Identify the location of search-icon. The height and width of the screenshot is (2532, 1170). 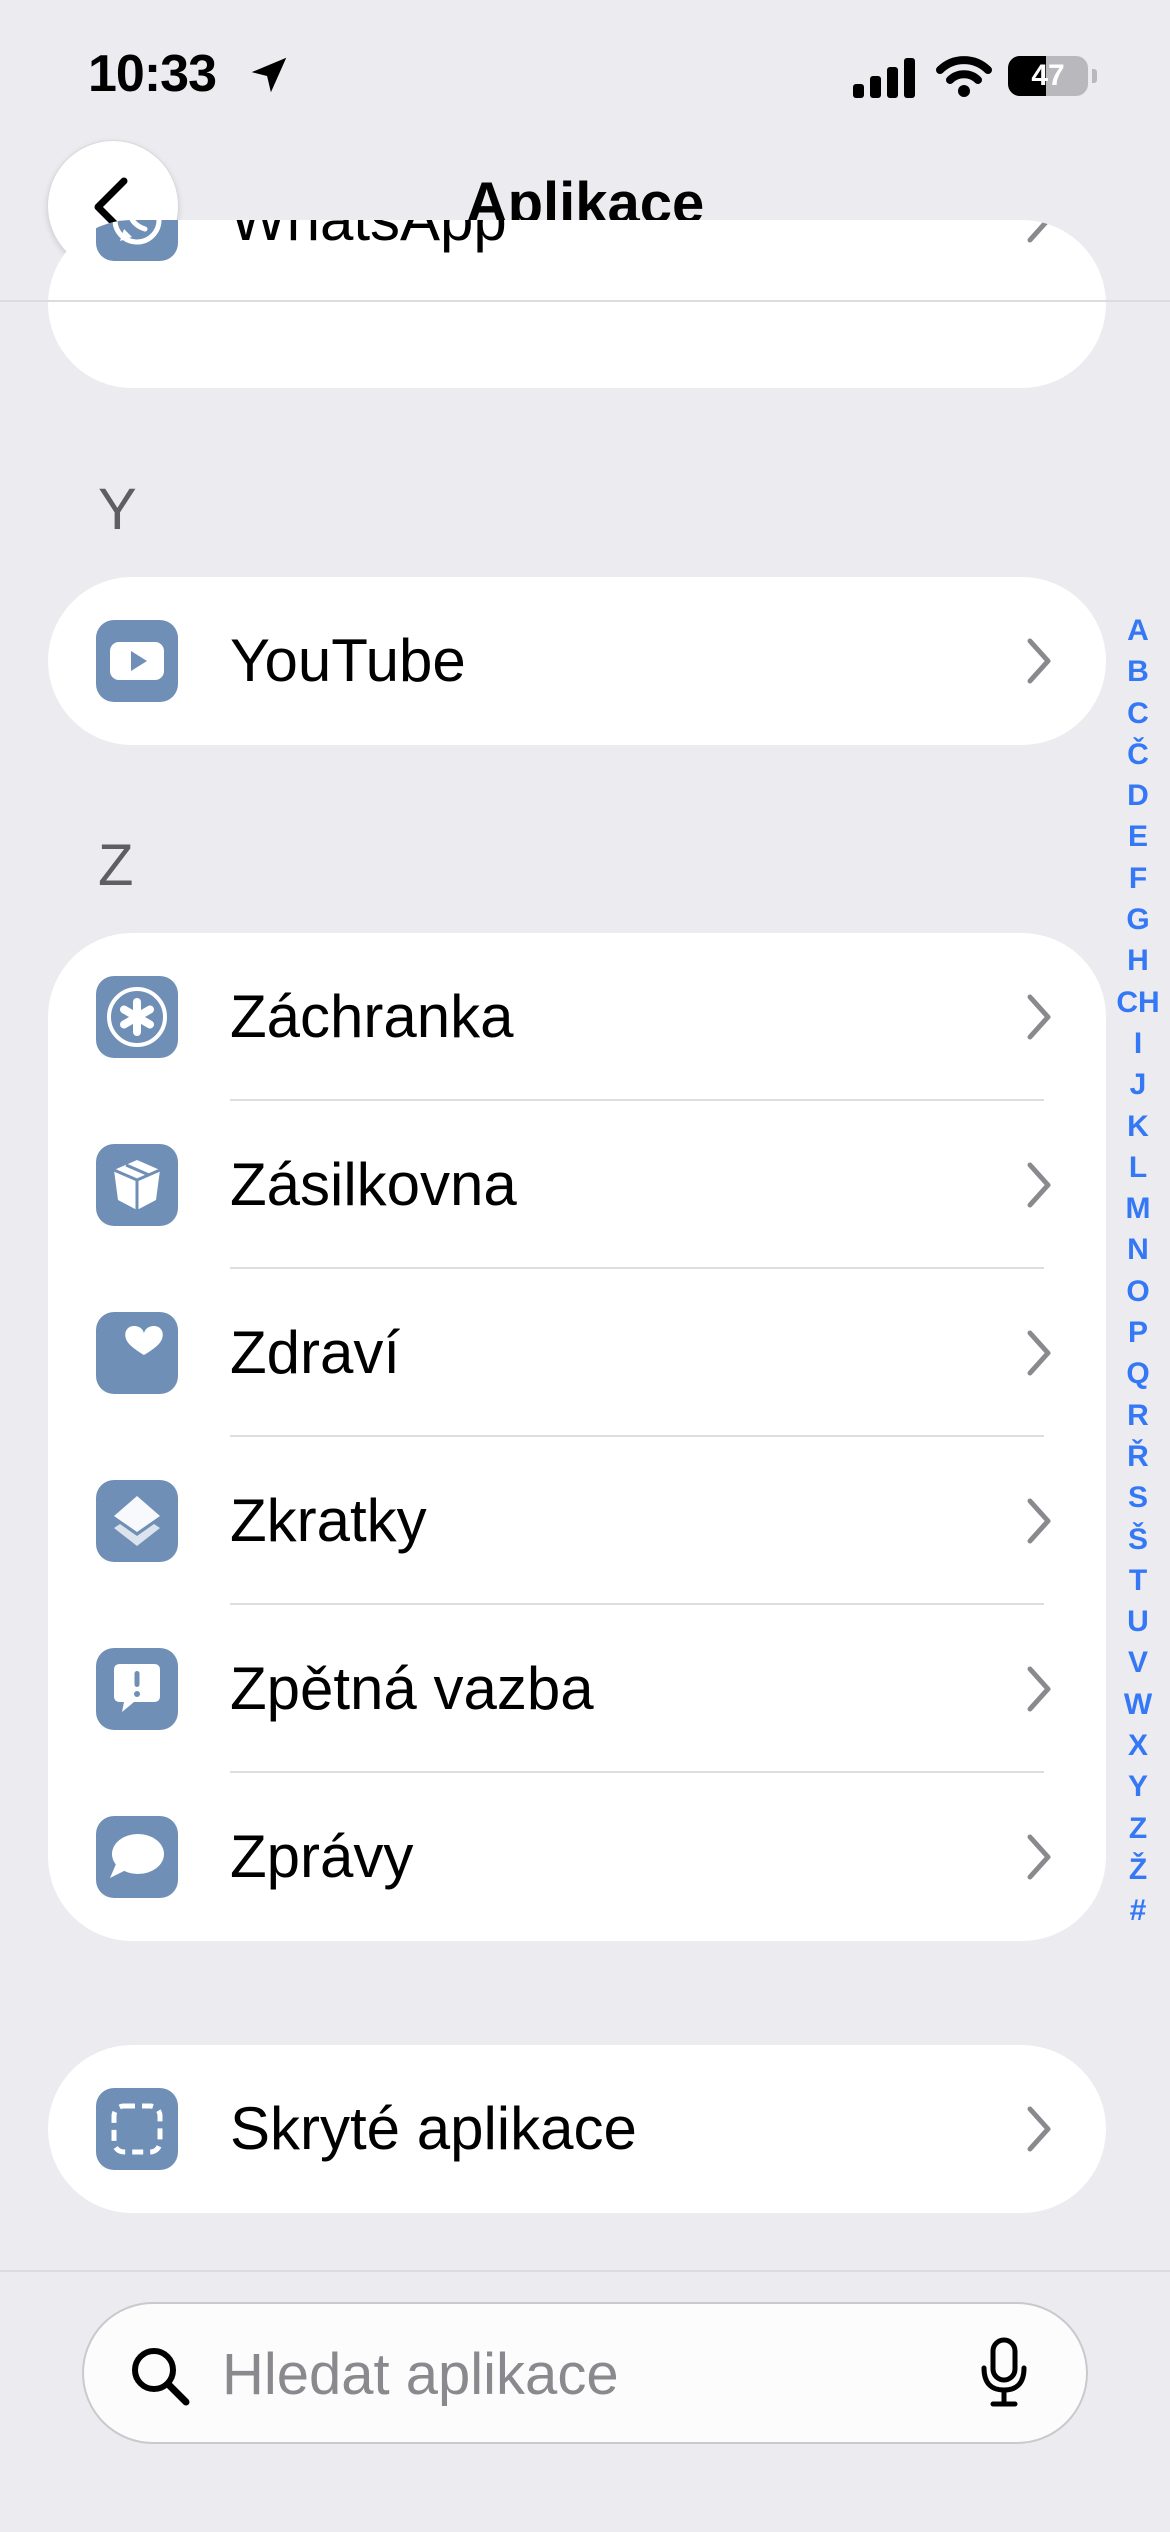
(161, 2377).